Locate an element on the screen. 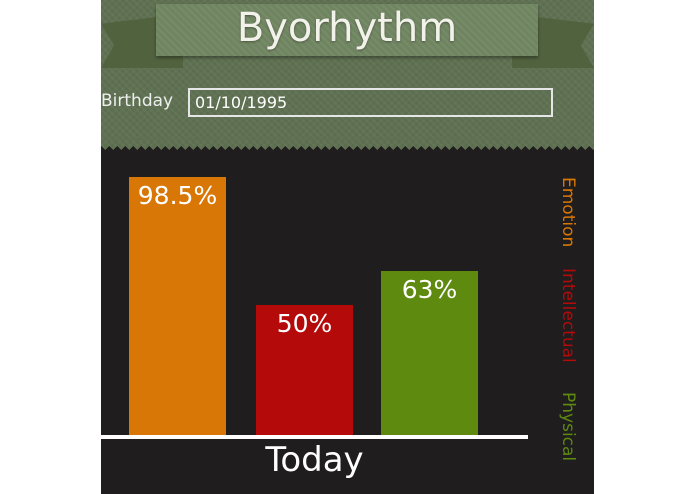  bar-physical: 63% is located at coordinates (429, 354).